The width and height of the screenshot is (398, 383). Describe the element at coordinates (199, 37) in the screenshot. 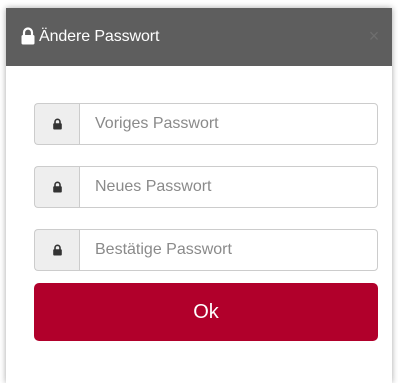

I see `dialog-header: Ändere Passwort ×` at that location.